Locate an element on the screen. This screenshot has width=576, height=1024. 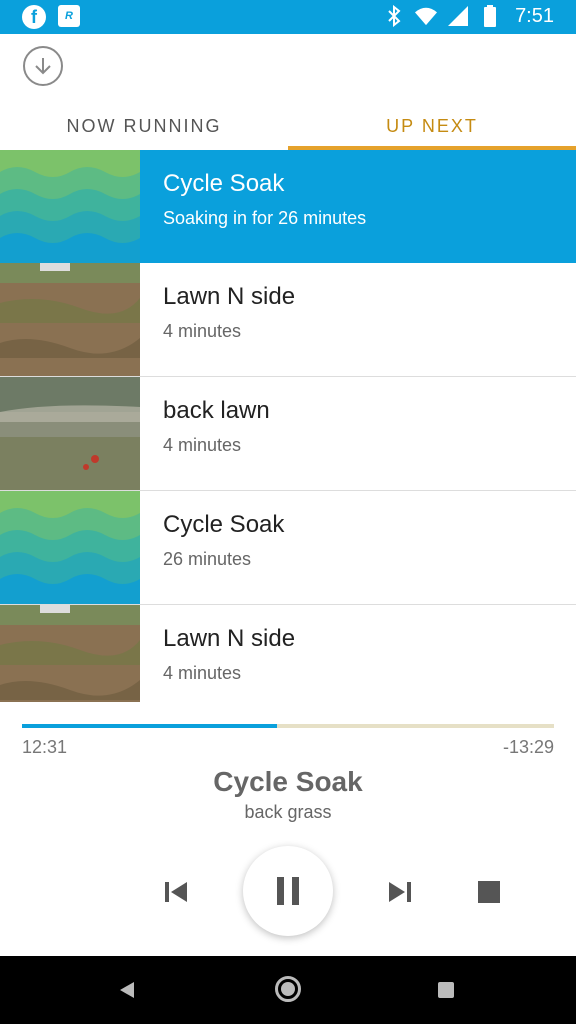
back-triangle-icon is located at coordinates (127, 990).